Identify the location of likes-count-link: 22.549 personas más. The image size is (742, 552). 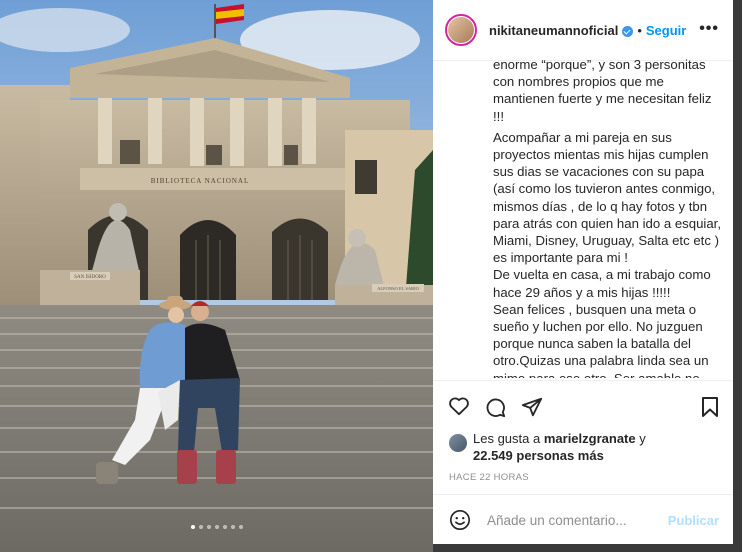
(538, 455).